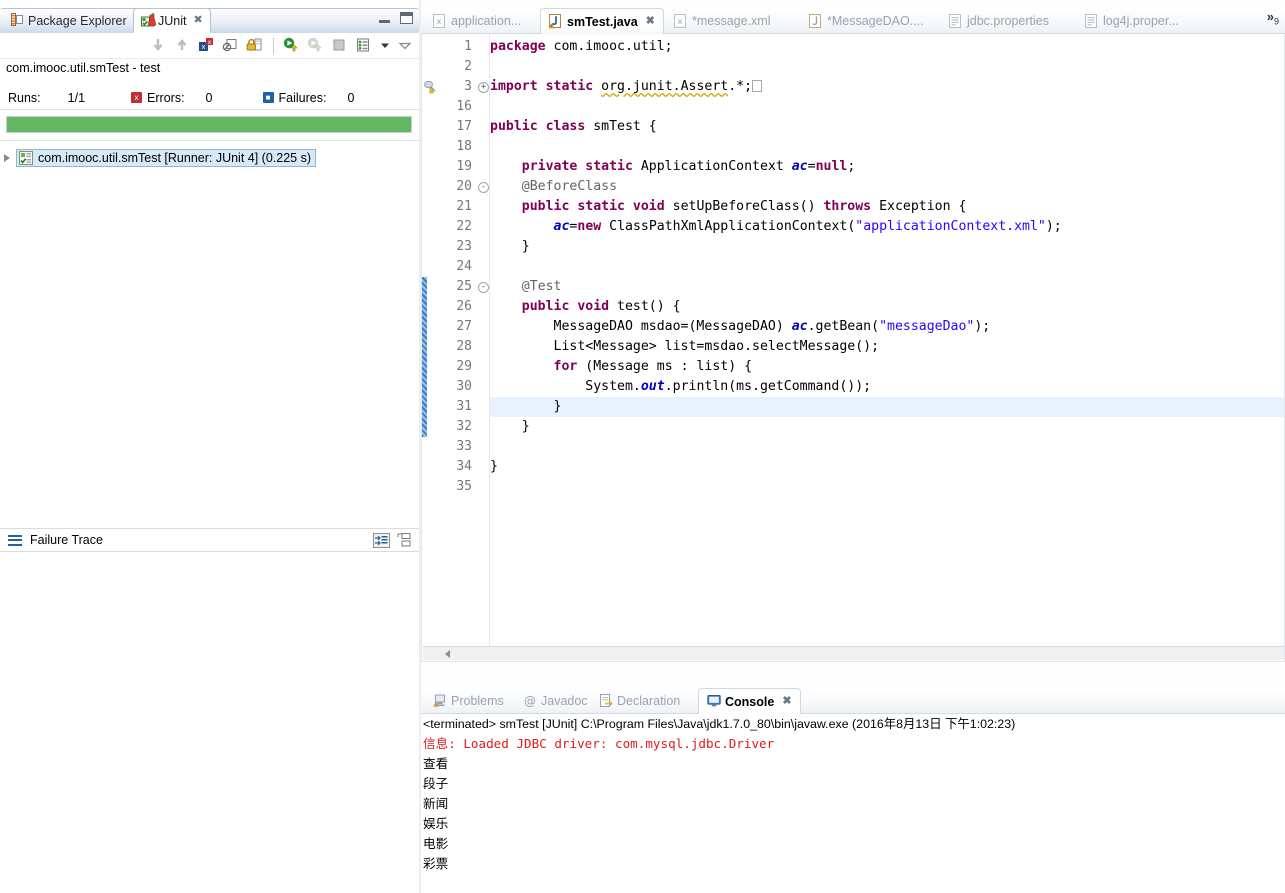 The height and width of the screenshot is (893, 1285). Describe the element at coordinates (209, 722) in the screenshot. I see `failure-trace-body` at that location.